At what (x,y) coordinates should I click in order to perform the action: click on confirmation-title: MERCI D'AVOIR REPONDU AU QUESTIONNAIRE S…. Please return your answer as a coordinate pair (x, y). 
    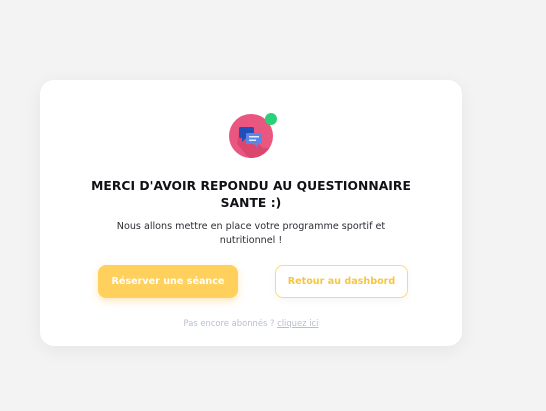
    Looking at the image, I should click on (251, 195).